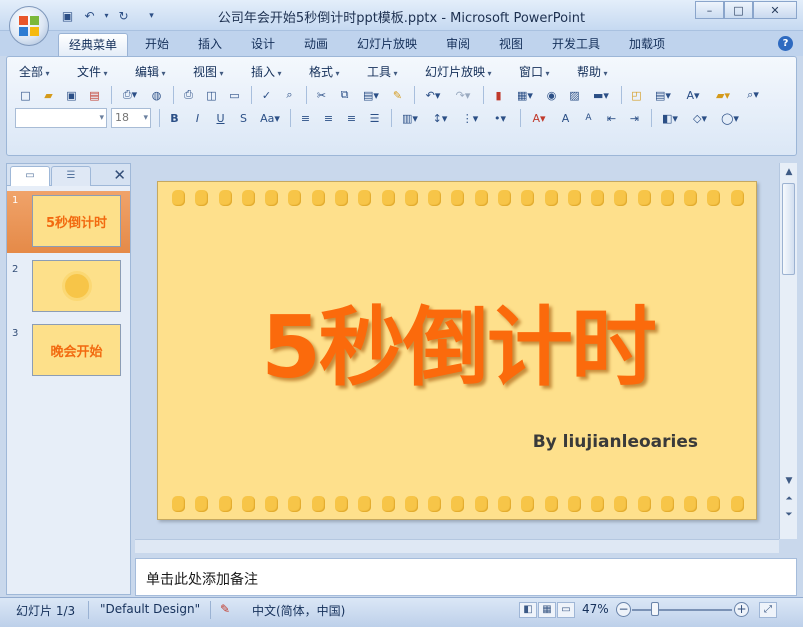 This screenshot has height=627, width=803. I want to click on select-icon: ▭, so click(234, 95).